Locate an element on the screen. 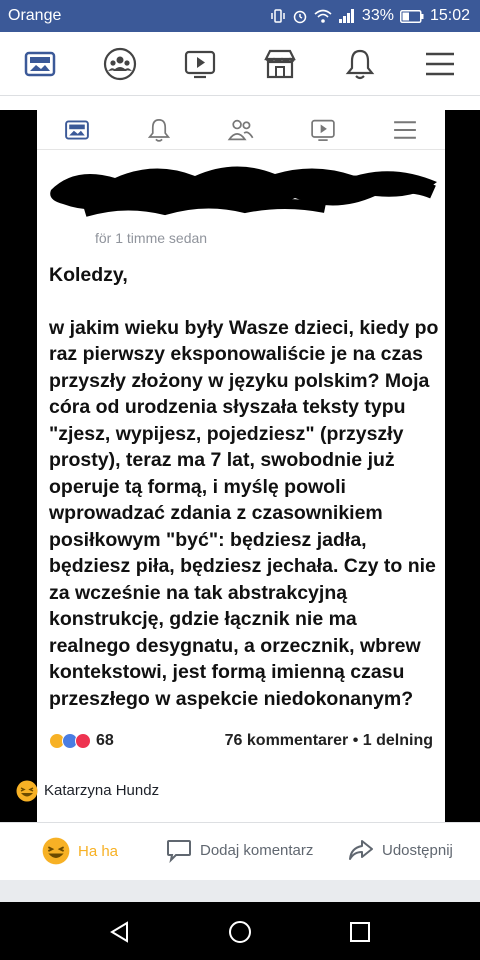  wifi-icon is located at coordinates (323, 16).